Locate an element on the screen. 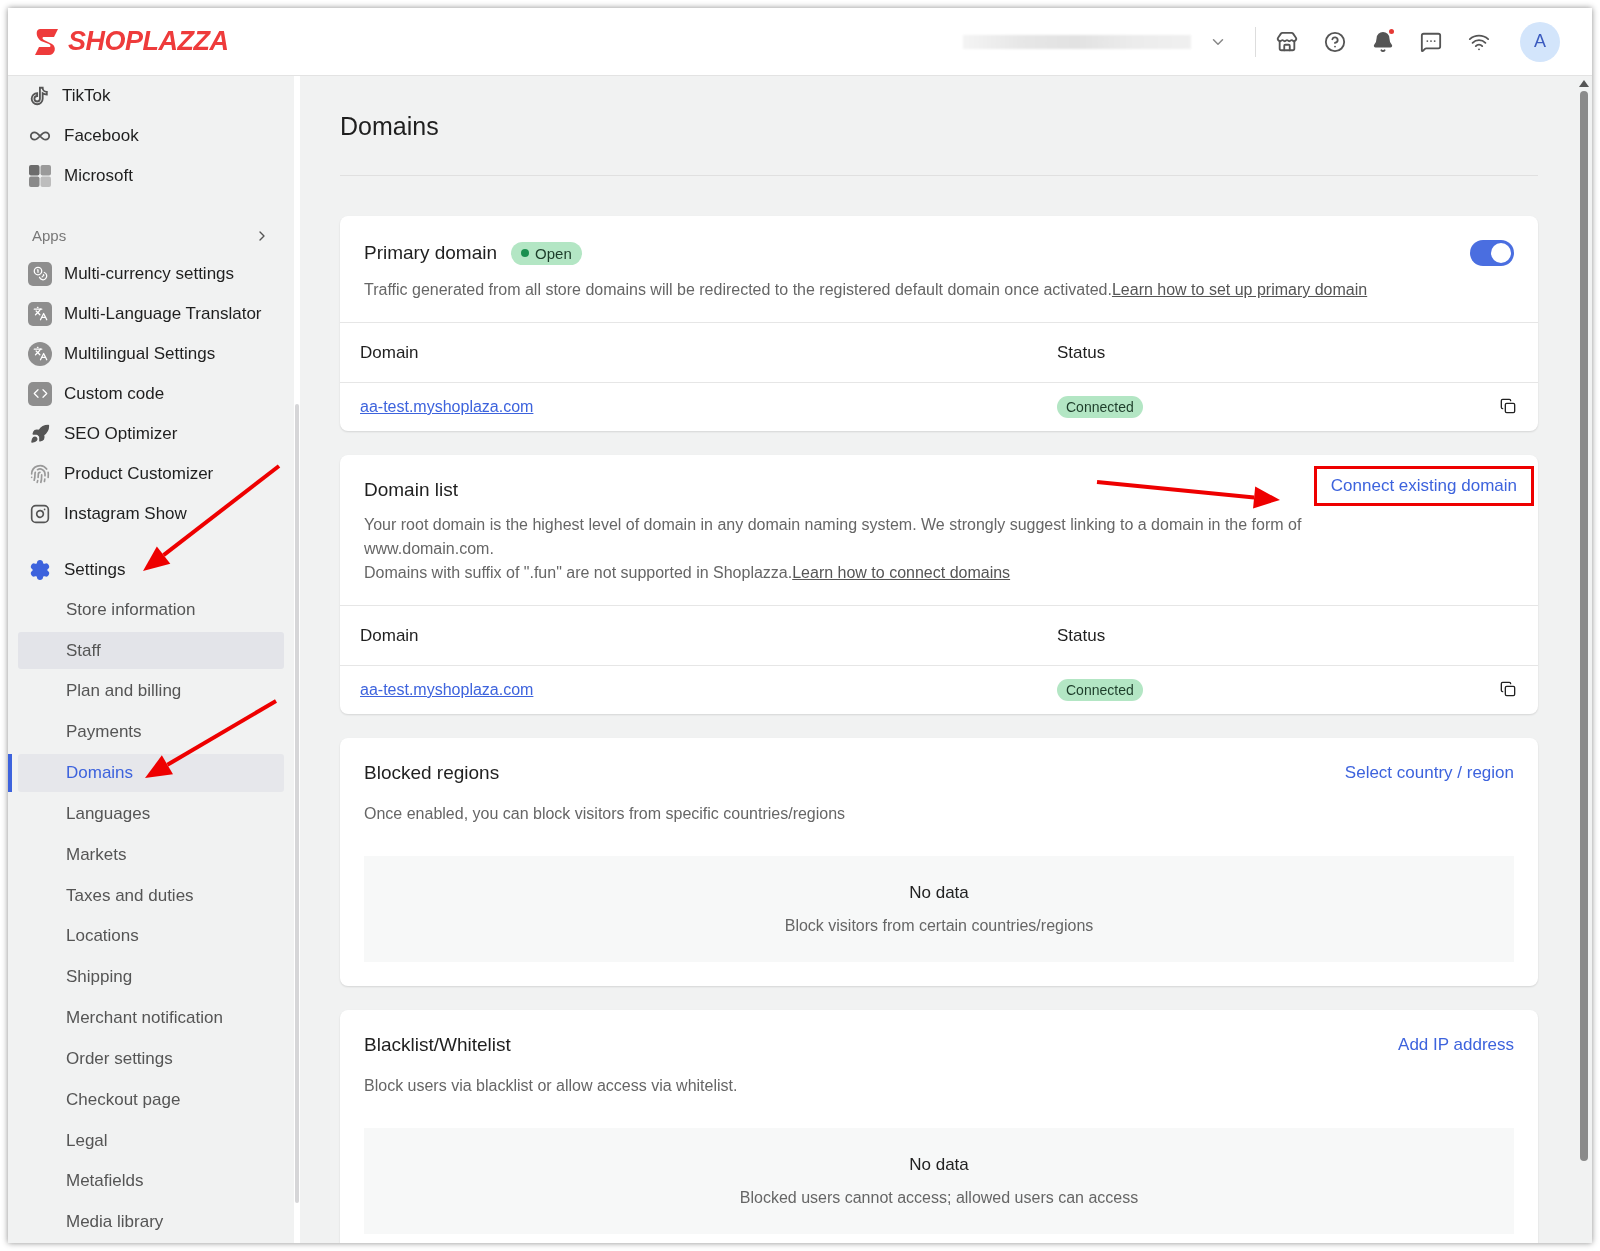  sidebar-item: Microsoft is located at coordinates (151, 176).